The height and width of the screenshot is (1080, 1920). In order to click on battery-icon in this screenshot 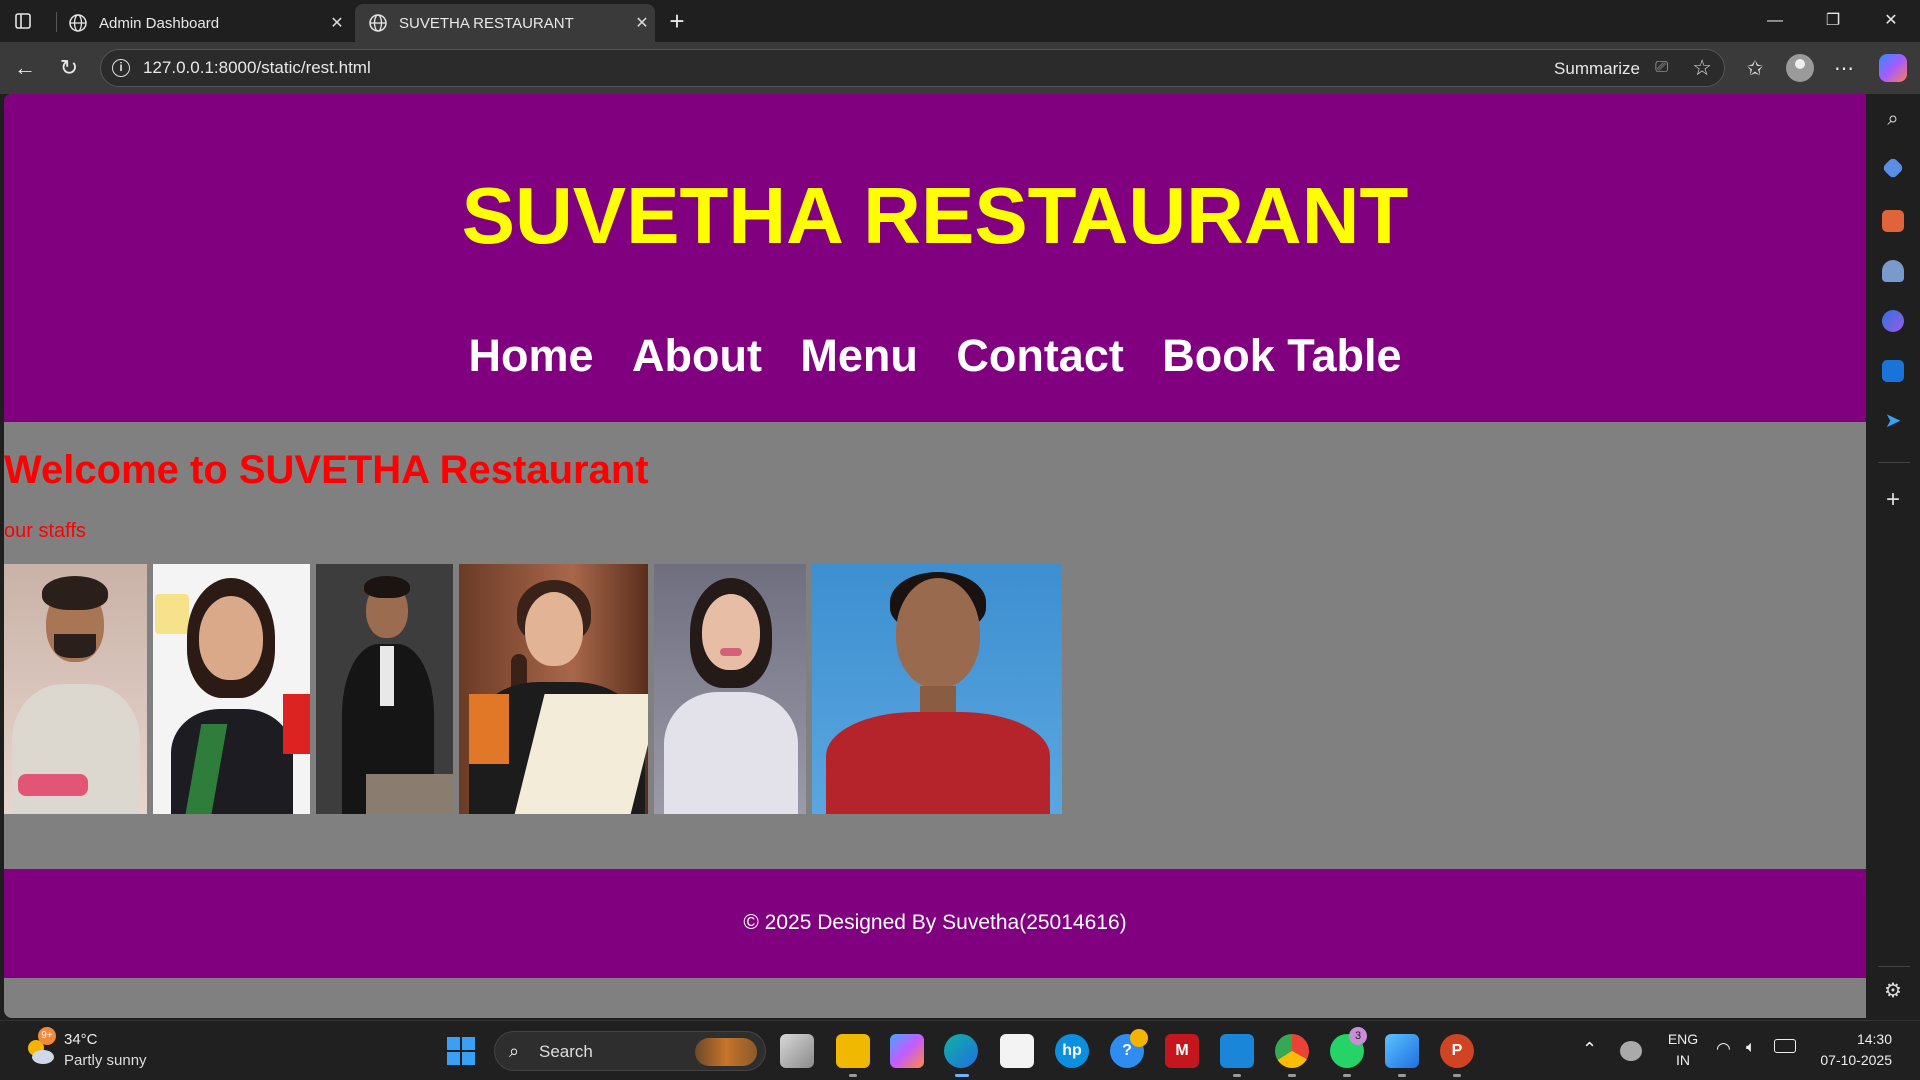, I will do `click(1785, 1046)`.